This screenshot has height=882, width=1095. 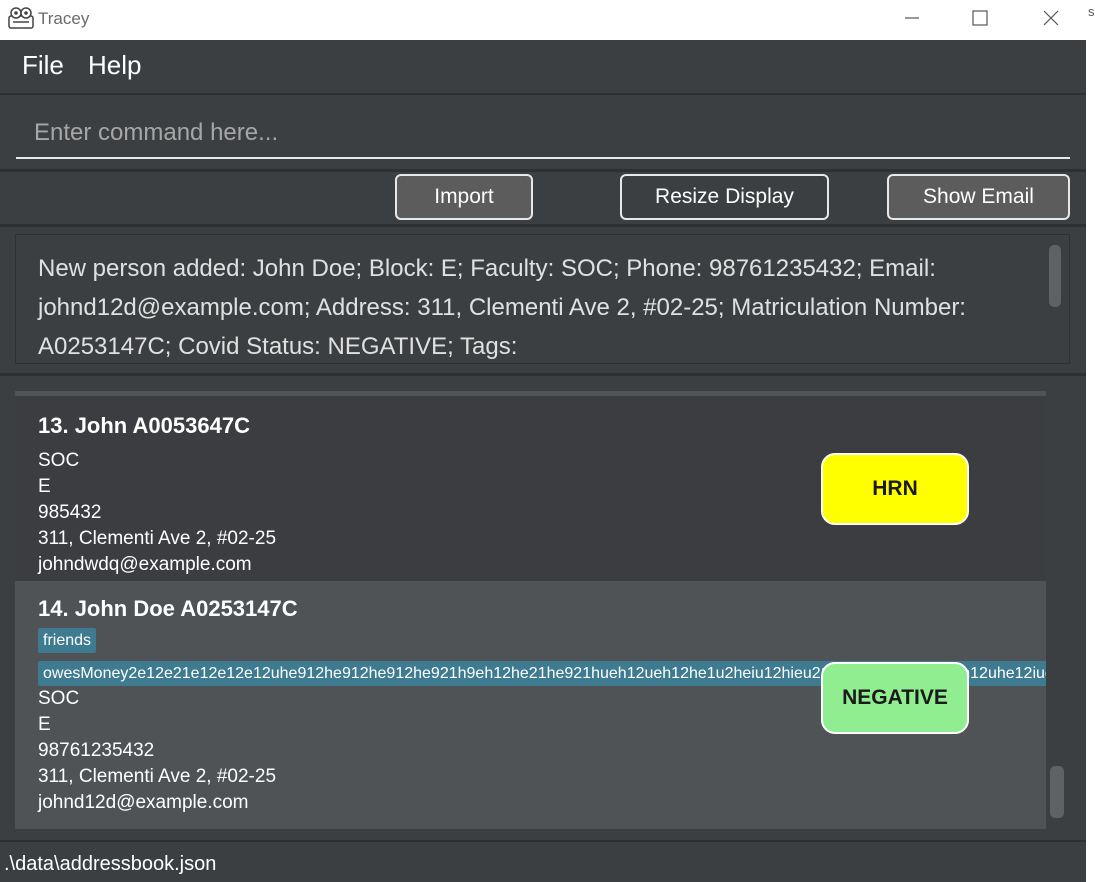 I want to click on command-input, so click(x=543, y=134).